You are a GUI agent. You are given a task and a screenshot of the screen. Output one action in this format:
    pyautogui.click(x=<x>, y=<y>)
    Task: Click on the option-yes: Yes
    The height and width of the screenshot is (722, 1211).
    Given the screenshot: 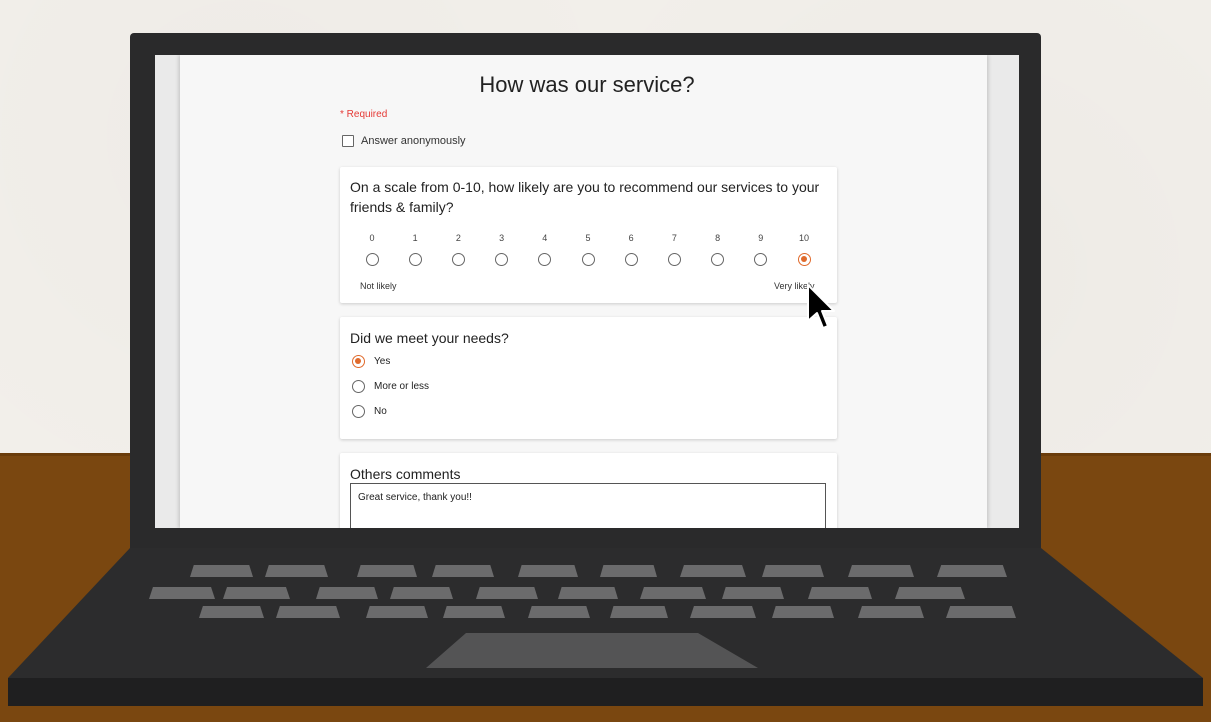 What is the action you would take?
    pyautogui.click(x=371, y=361)
    